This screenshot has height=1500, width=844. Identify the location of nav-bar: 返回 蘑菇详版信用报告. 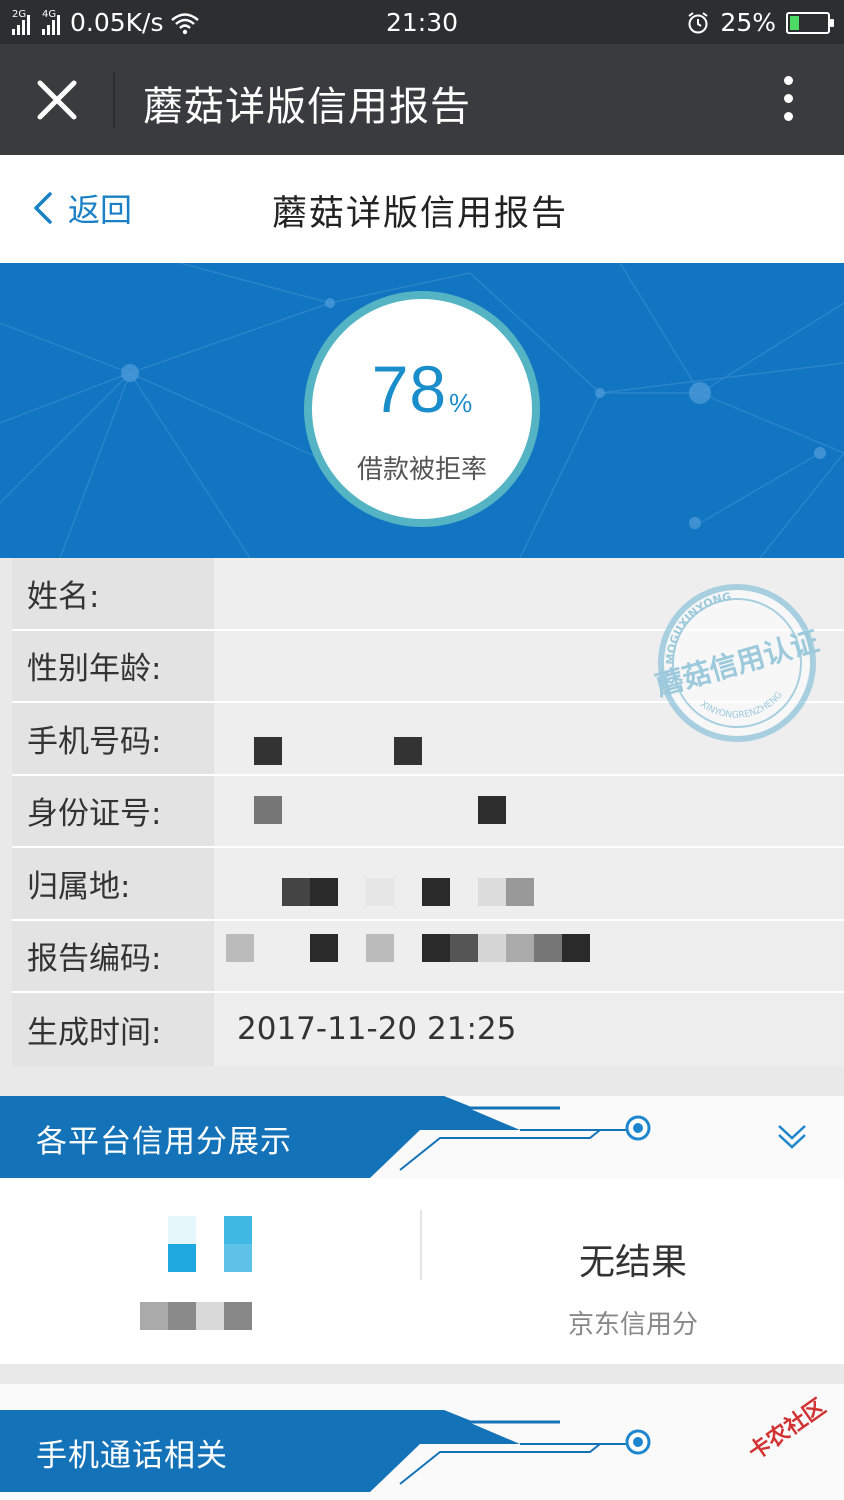
(422, 209).